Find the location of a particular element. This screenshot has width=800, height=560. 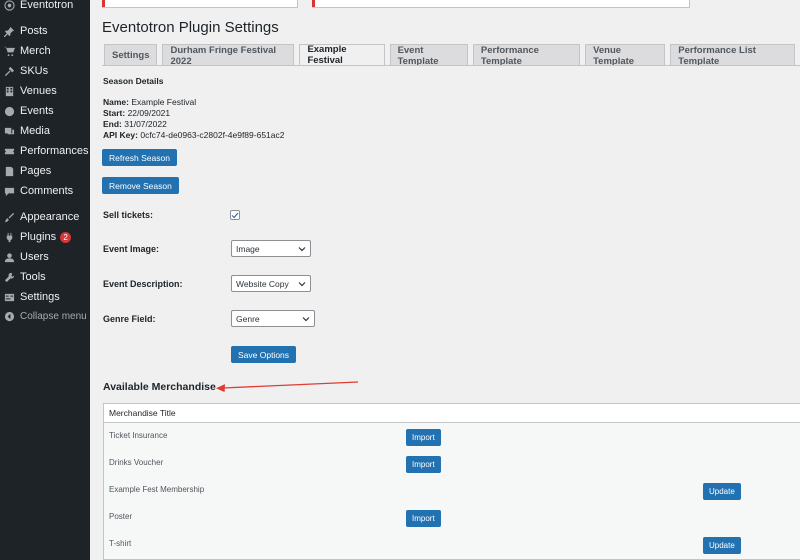

settings-icon is located at coordinates (9, 297).